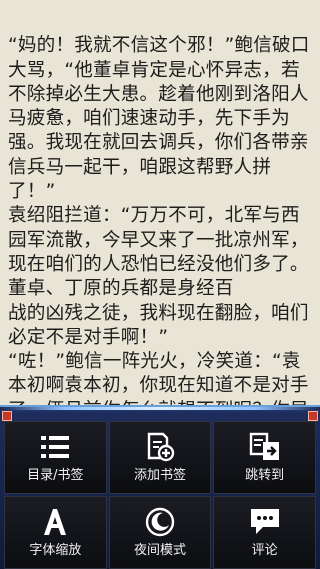 This screenshot has height=569, width=320. Describe the element at coordinates (265, 475) in the screenshot. I see `menu-item-label: 跳转到` at that location.